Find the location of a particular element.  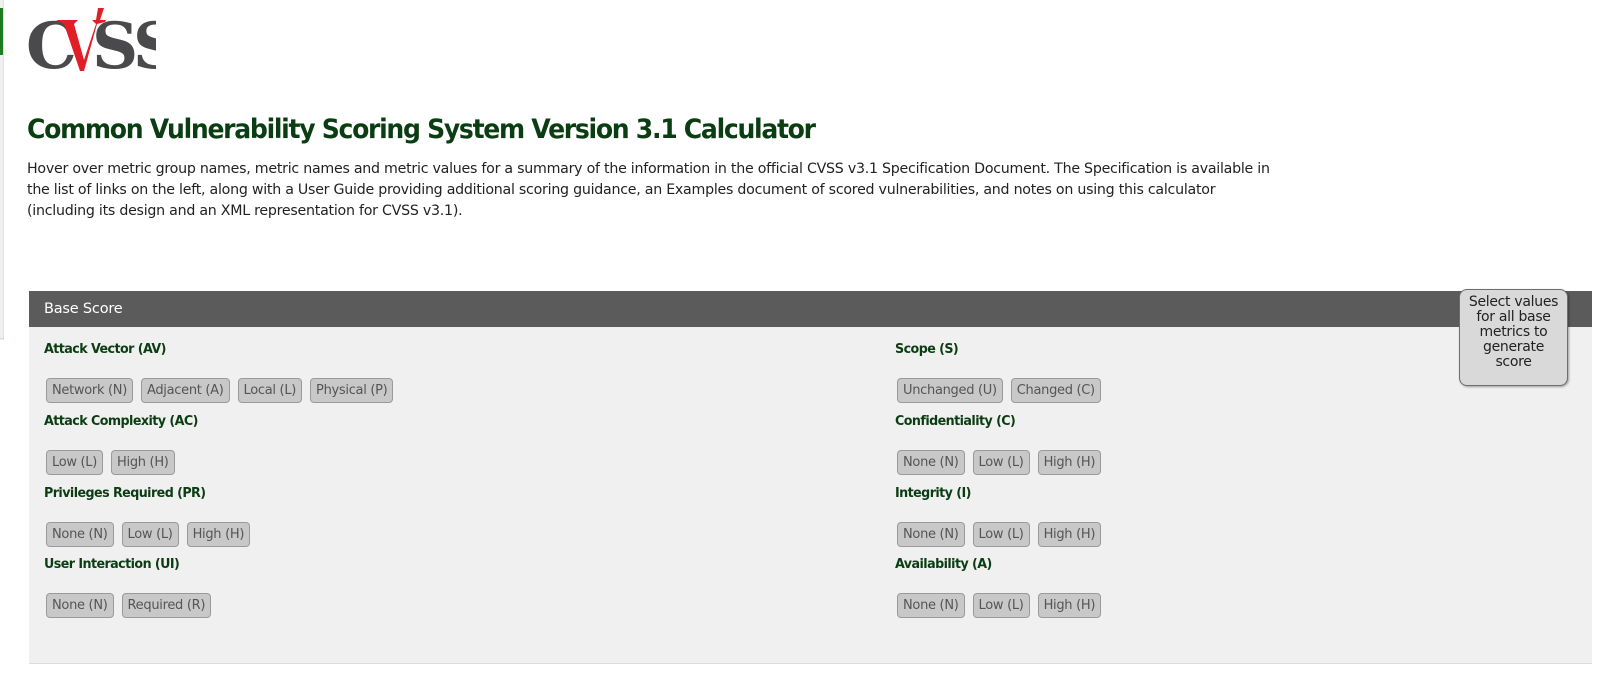

metric-options: Unchanged (U) Changed (C) is located at coordinates (998, 390).